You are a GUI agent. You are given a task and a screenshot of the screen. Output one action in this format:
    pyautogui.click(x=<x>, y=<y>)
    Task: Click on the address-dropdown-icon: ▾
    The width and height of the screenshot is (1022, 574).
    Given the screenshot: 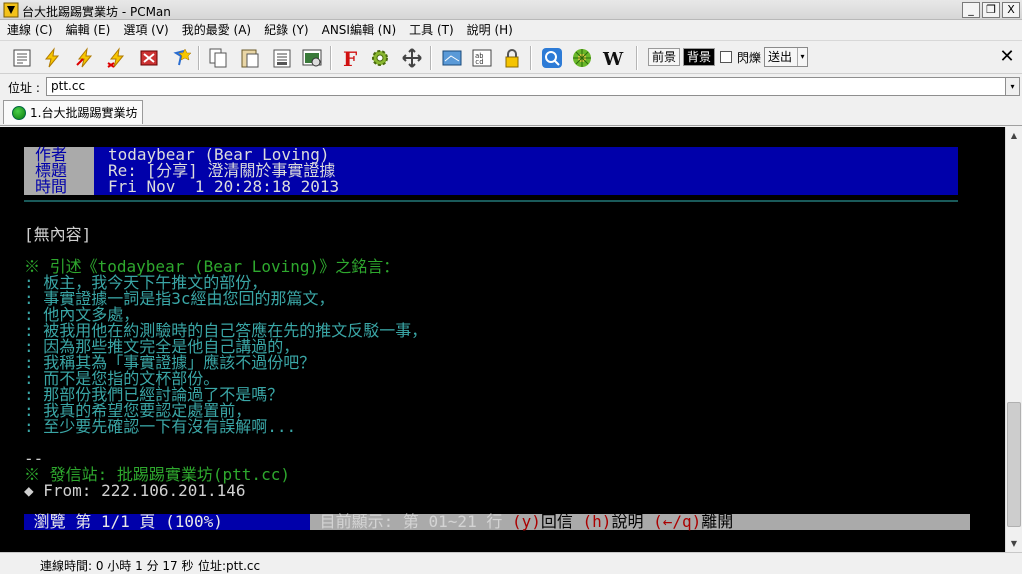 What is the action you would take?
    pyautogui.click(x=1012, y=86)
    